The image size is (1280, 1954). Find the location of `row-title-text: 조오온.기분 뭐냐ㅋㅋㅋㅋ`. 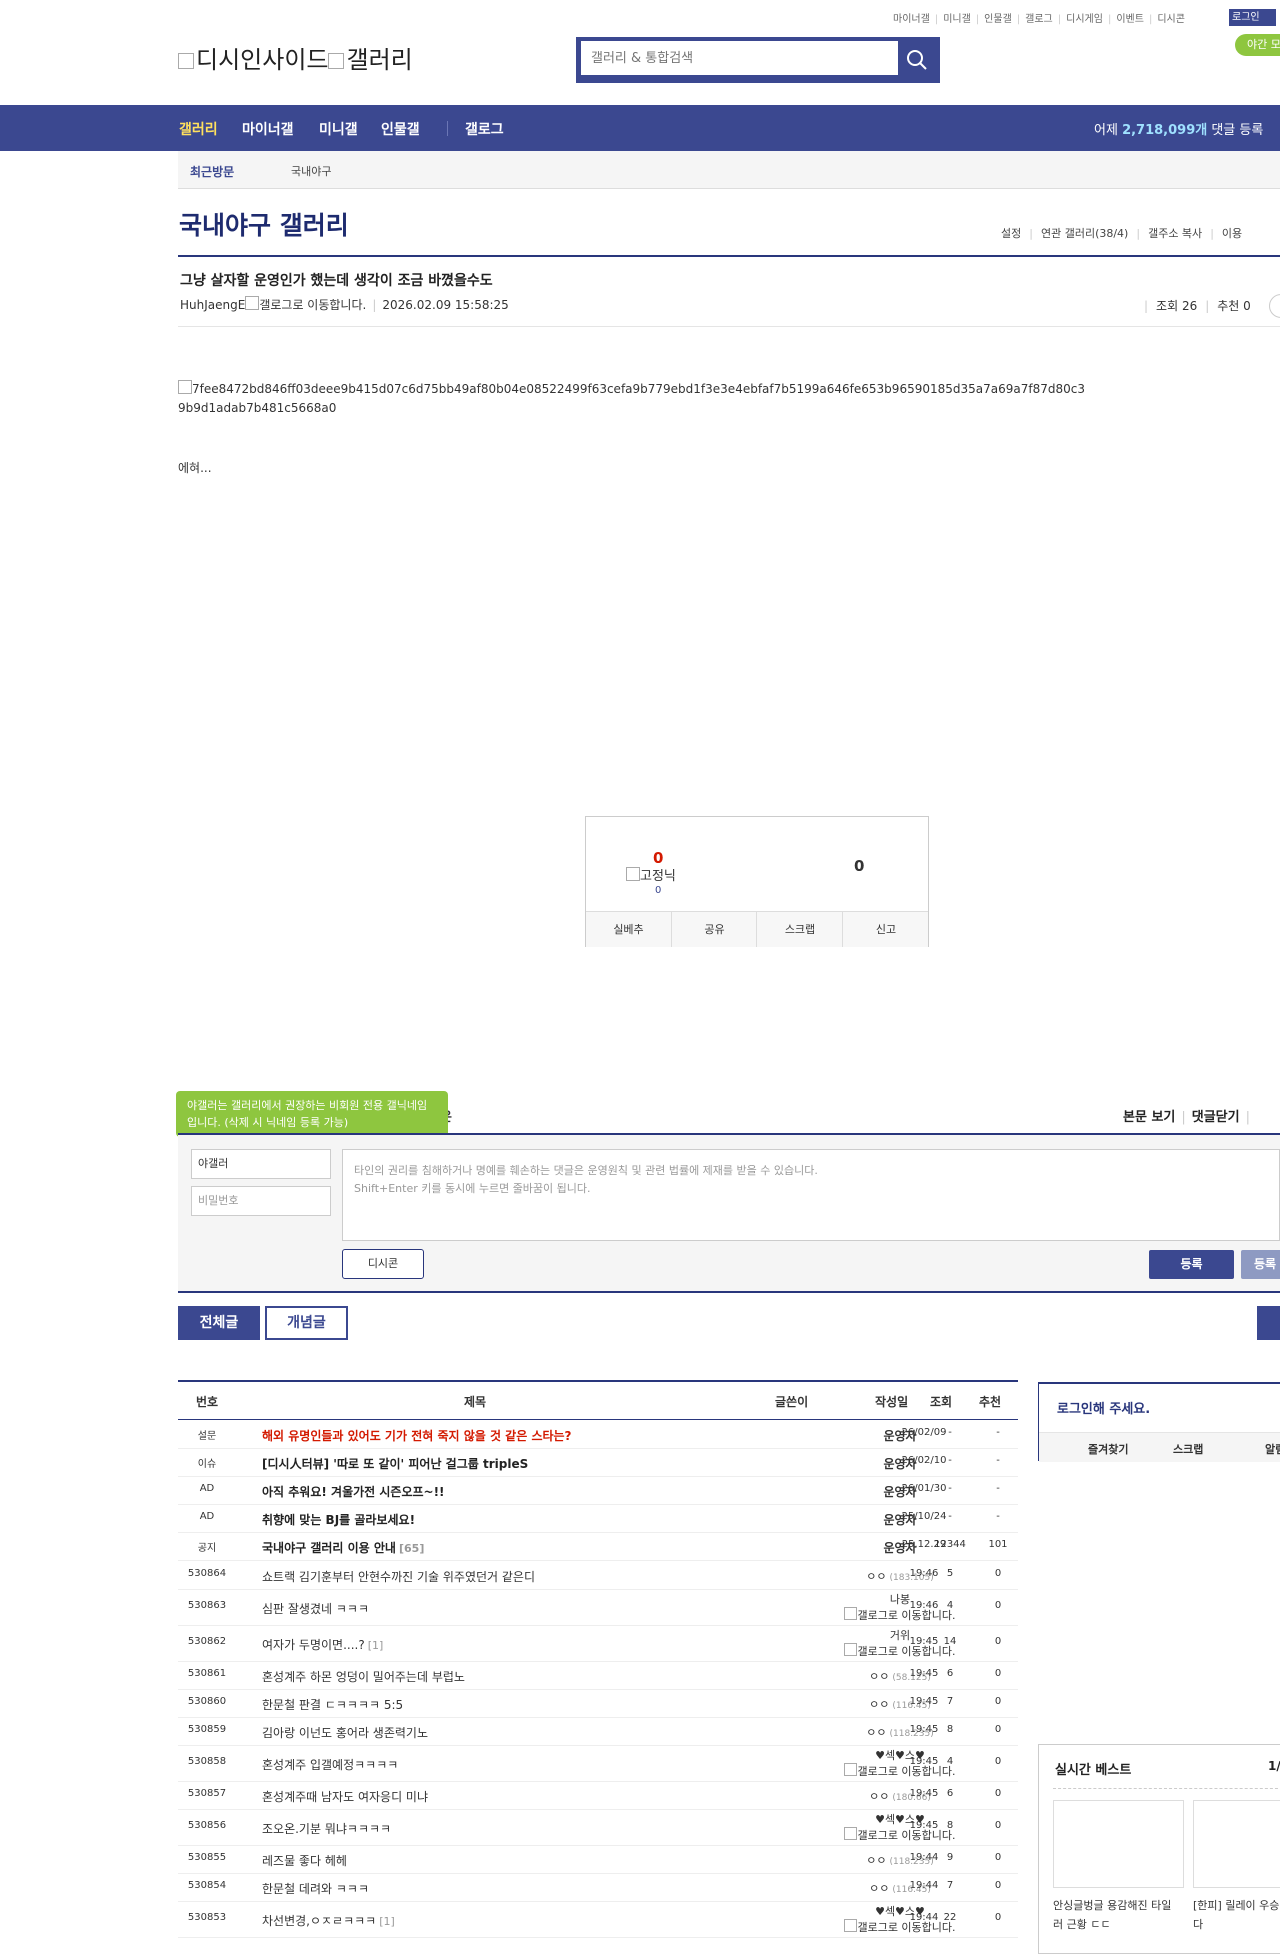

row-title-text: 조오온.기분 뭐냐ㅋㅋㅋㅋ is located at coordinates (326, 1829).